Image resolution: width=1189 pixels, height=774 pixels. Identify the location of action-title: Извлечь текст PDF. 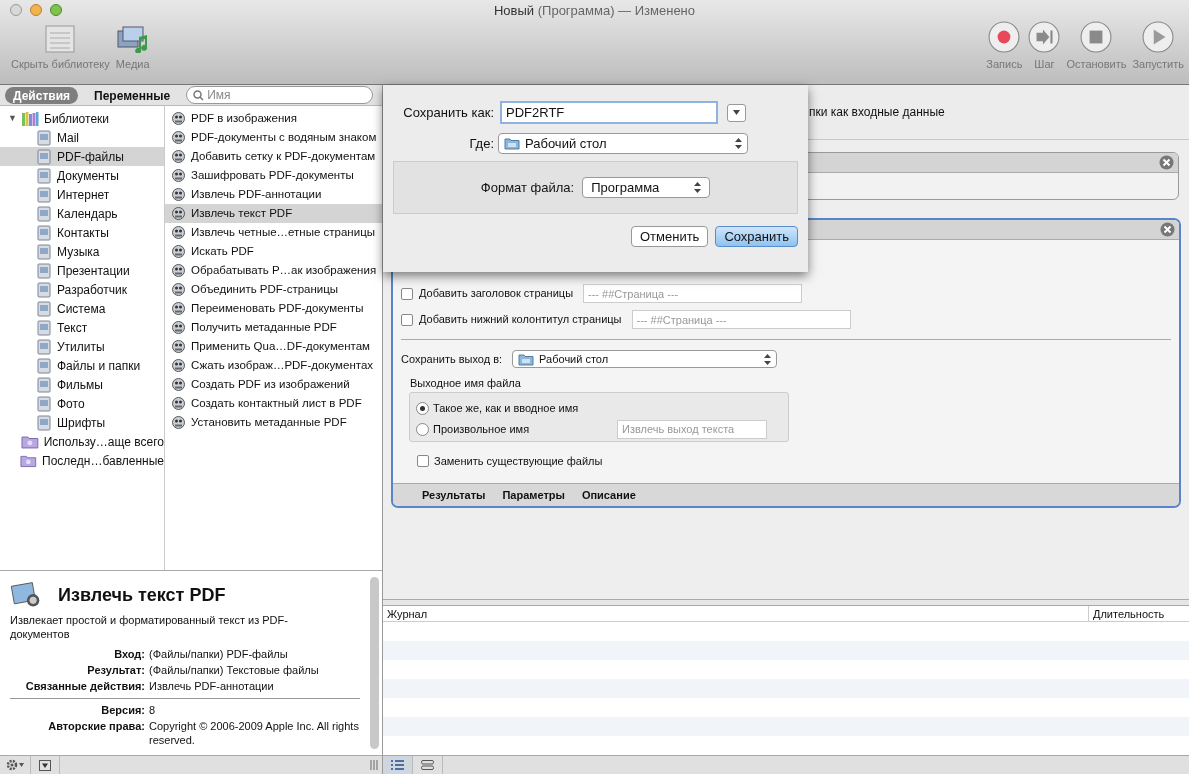
(142, 595).